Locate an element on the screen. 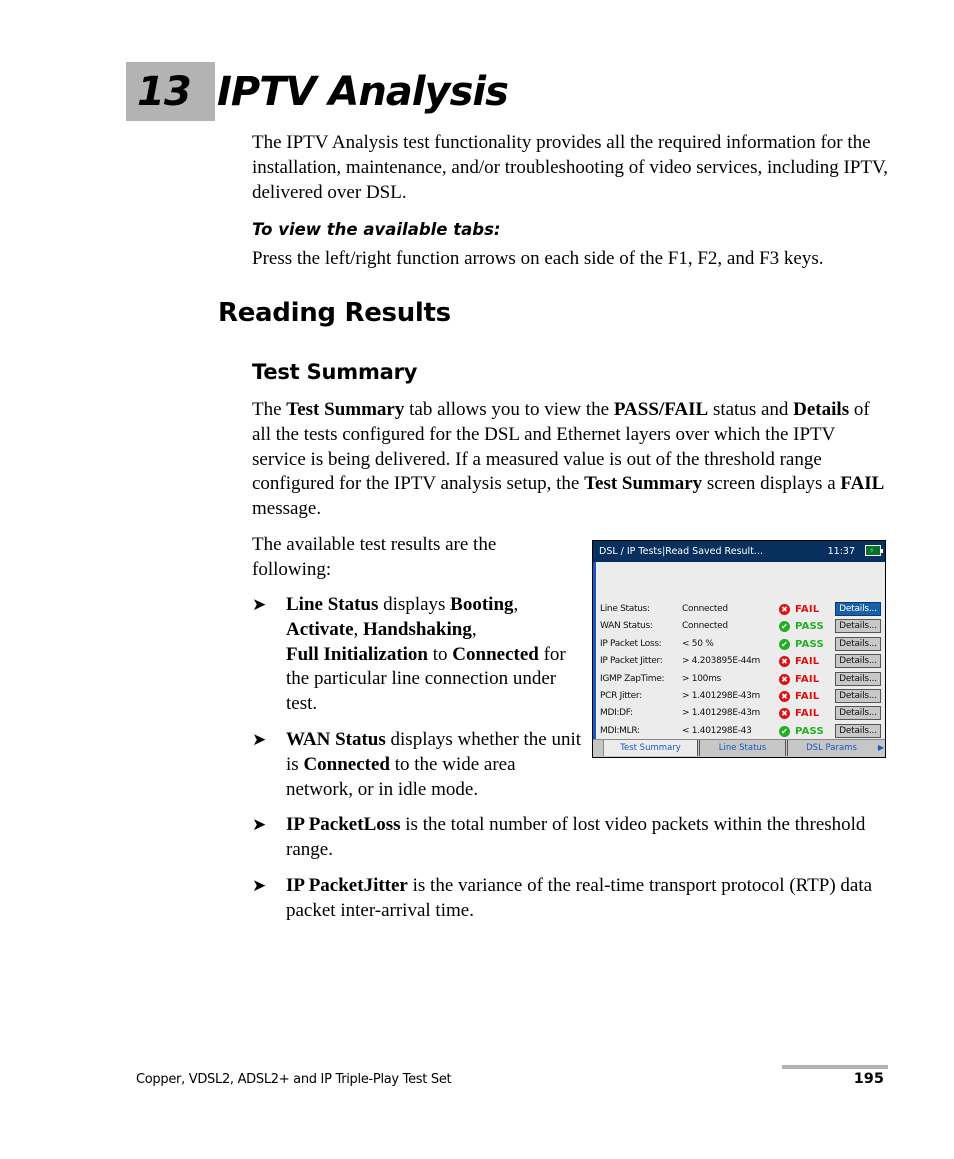 This screenshot has height=1159, width=954. text: message. is located at coordinates (287, 509).